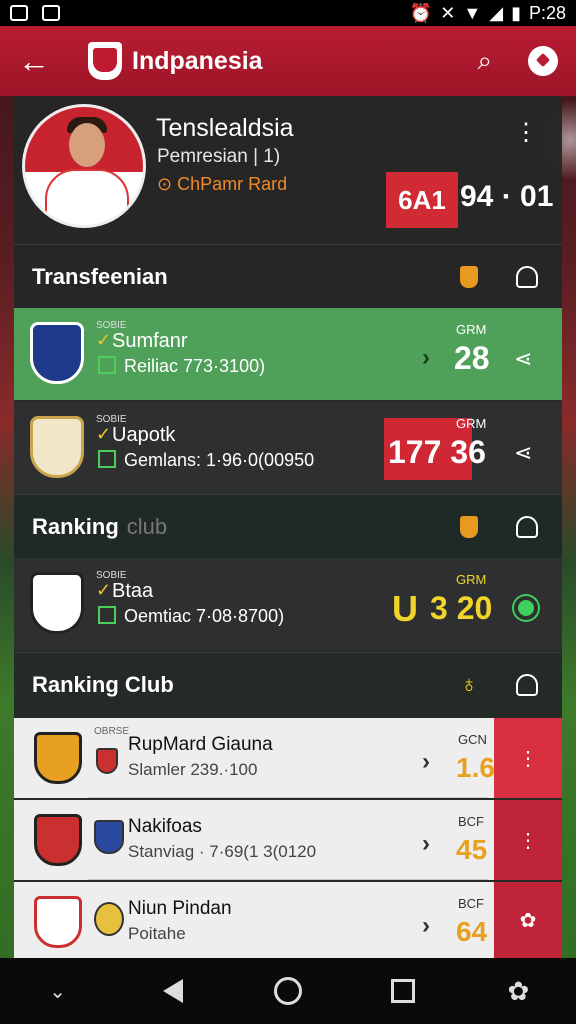  I want to click on row-detail: Slamler 239.·100, so click(193, 769).